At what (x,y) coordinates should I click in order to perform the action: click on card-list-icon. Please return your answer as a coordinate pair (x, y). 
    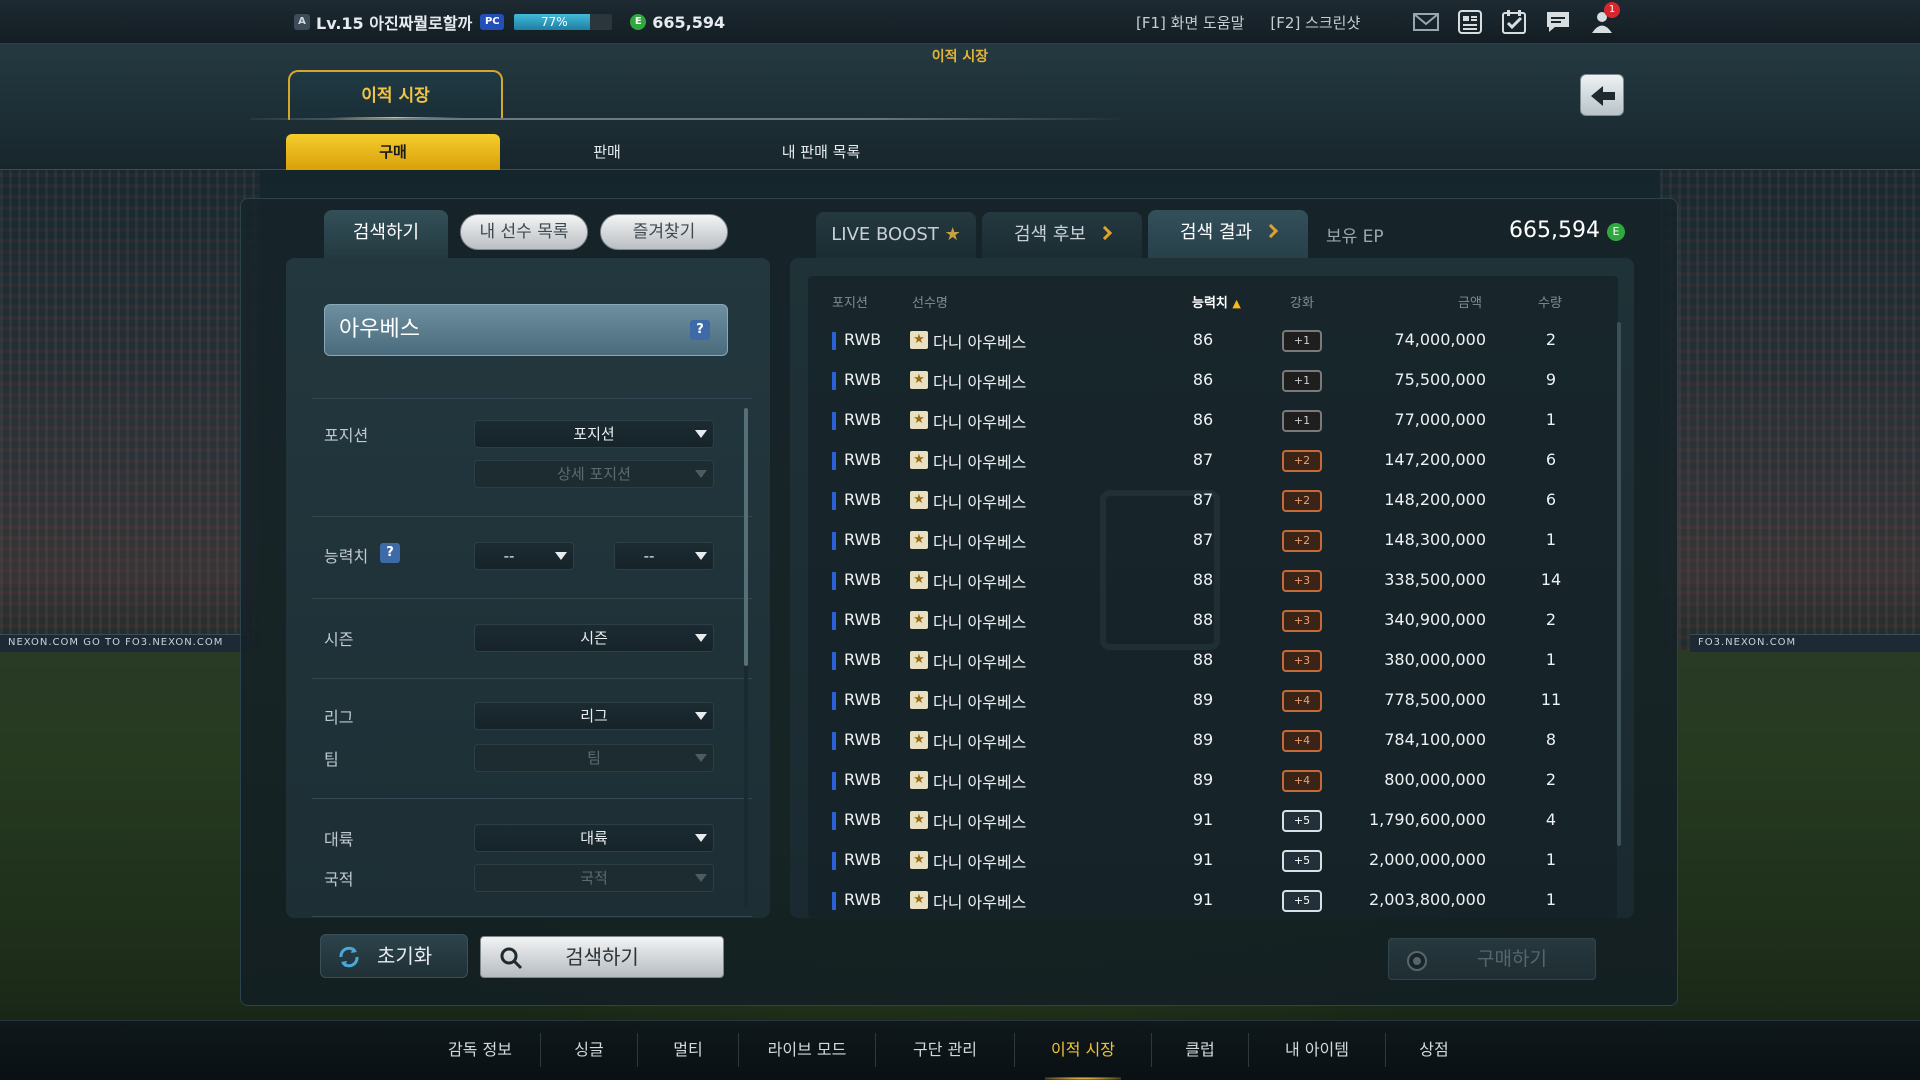
    Looking at the image, I should click on (1470, 22).